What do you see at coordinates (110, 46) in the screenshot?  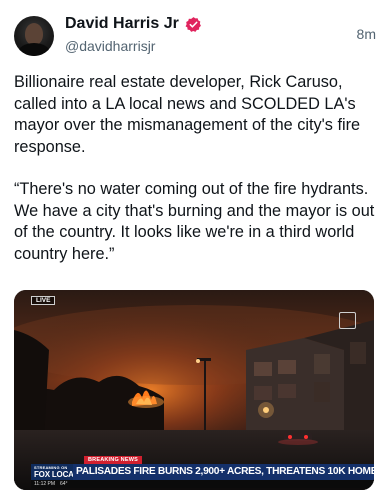 I see `author-handle: @davidharrisjr` at bounding box center [110, 46].